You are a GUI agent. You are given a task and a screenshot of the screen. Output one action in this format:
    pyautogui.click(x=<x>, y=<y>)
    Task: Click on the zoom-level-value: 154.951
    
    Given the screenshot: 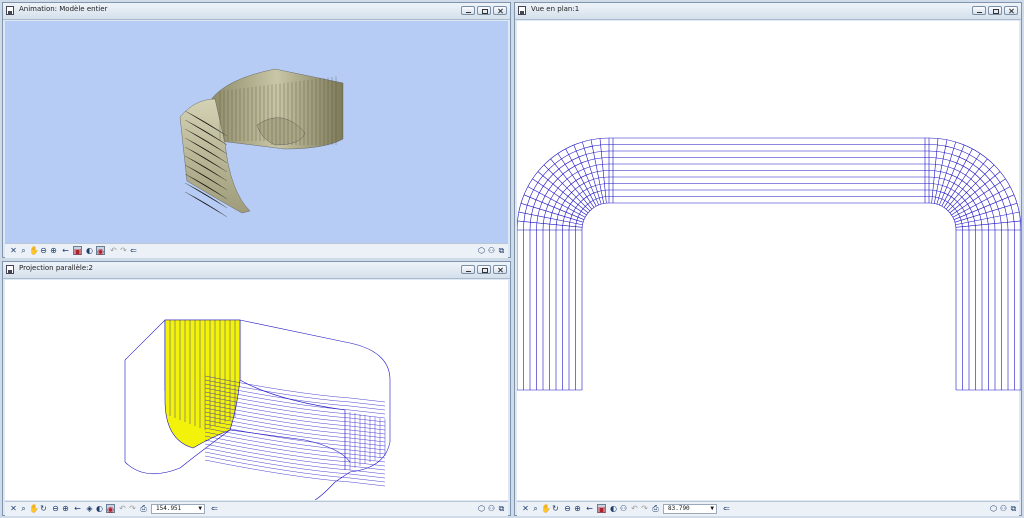 What is the action you would take?
    pyautogui.click(x=169, y=508)
    